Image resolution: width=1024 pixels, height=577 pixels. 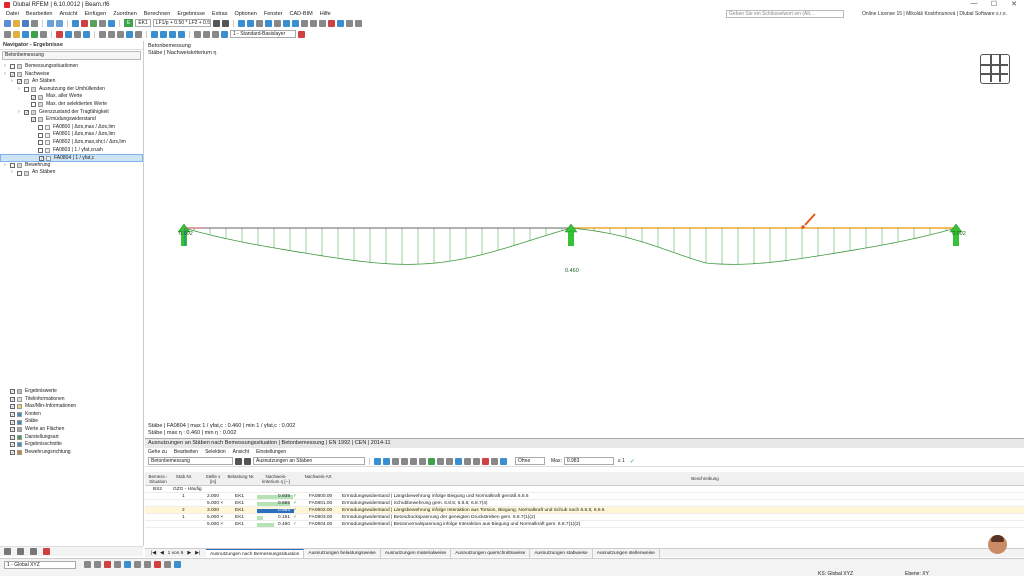 What do you see at coordinates (71, 453) in the screenshot?
I see `tree-item: ✓ Bewehrungsrichtung` at bounding box center [71, 453].